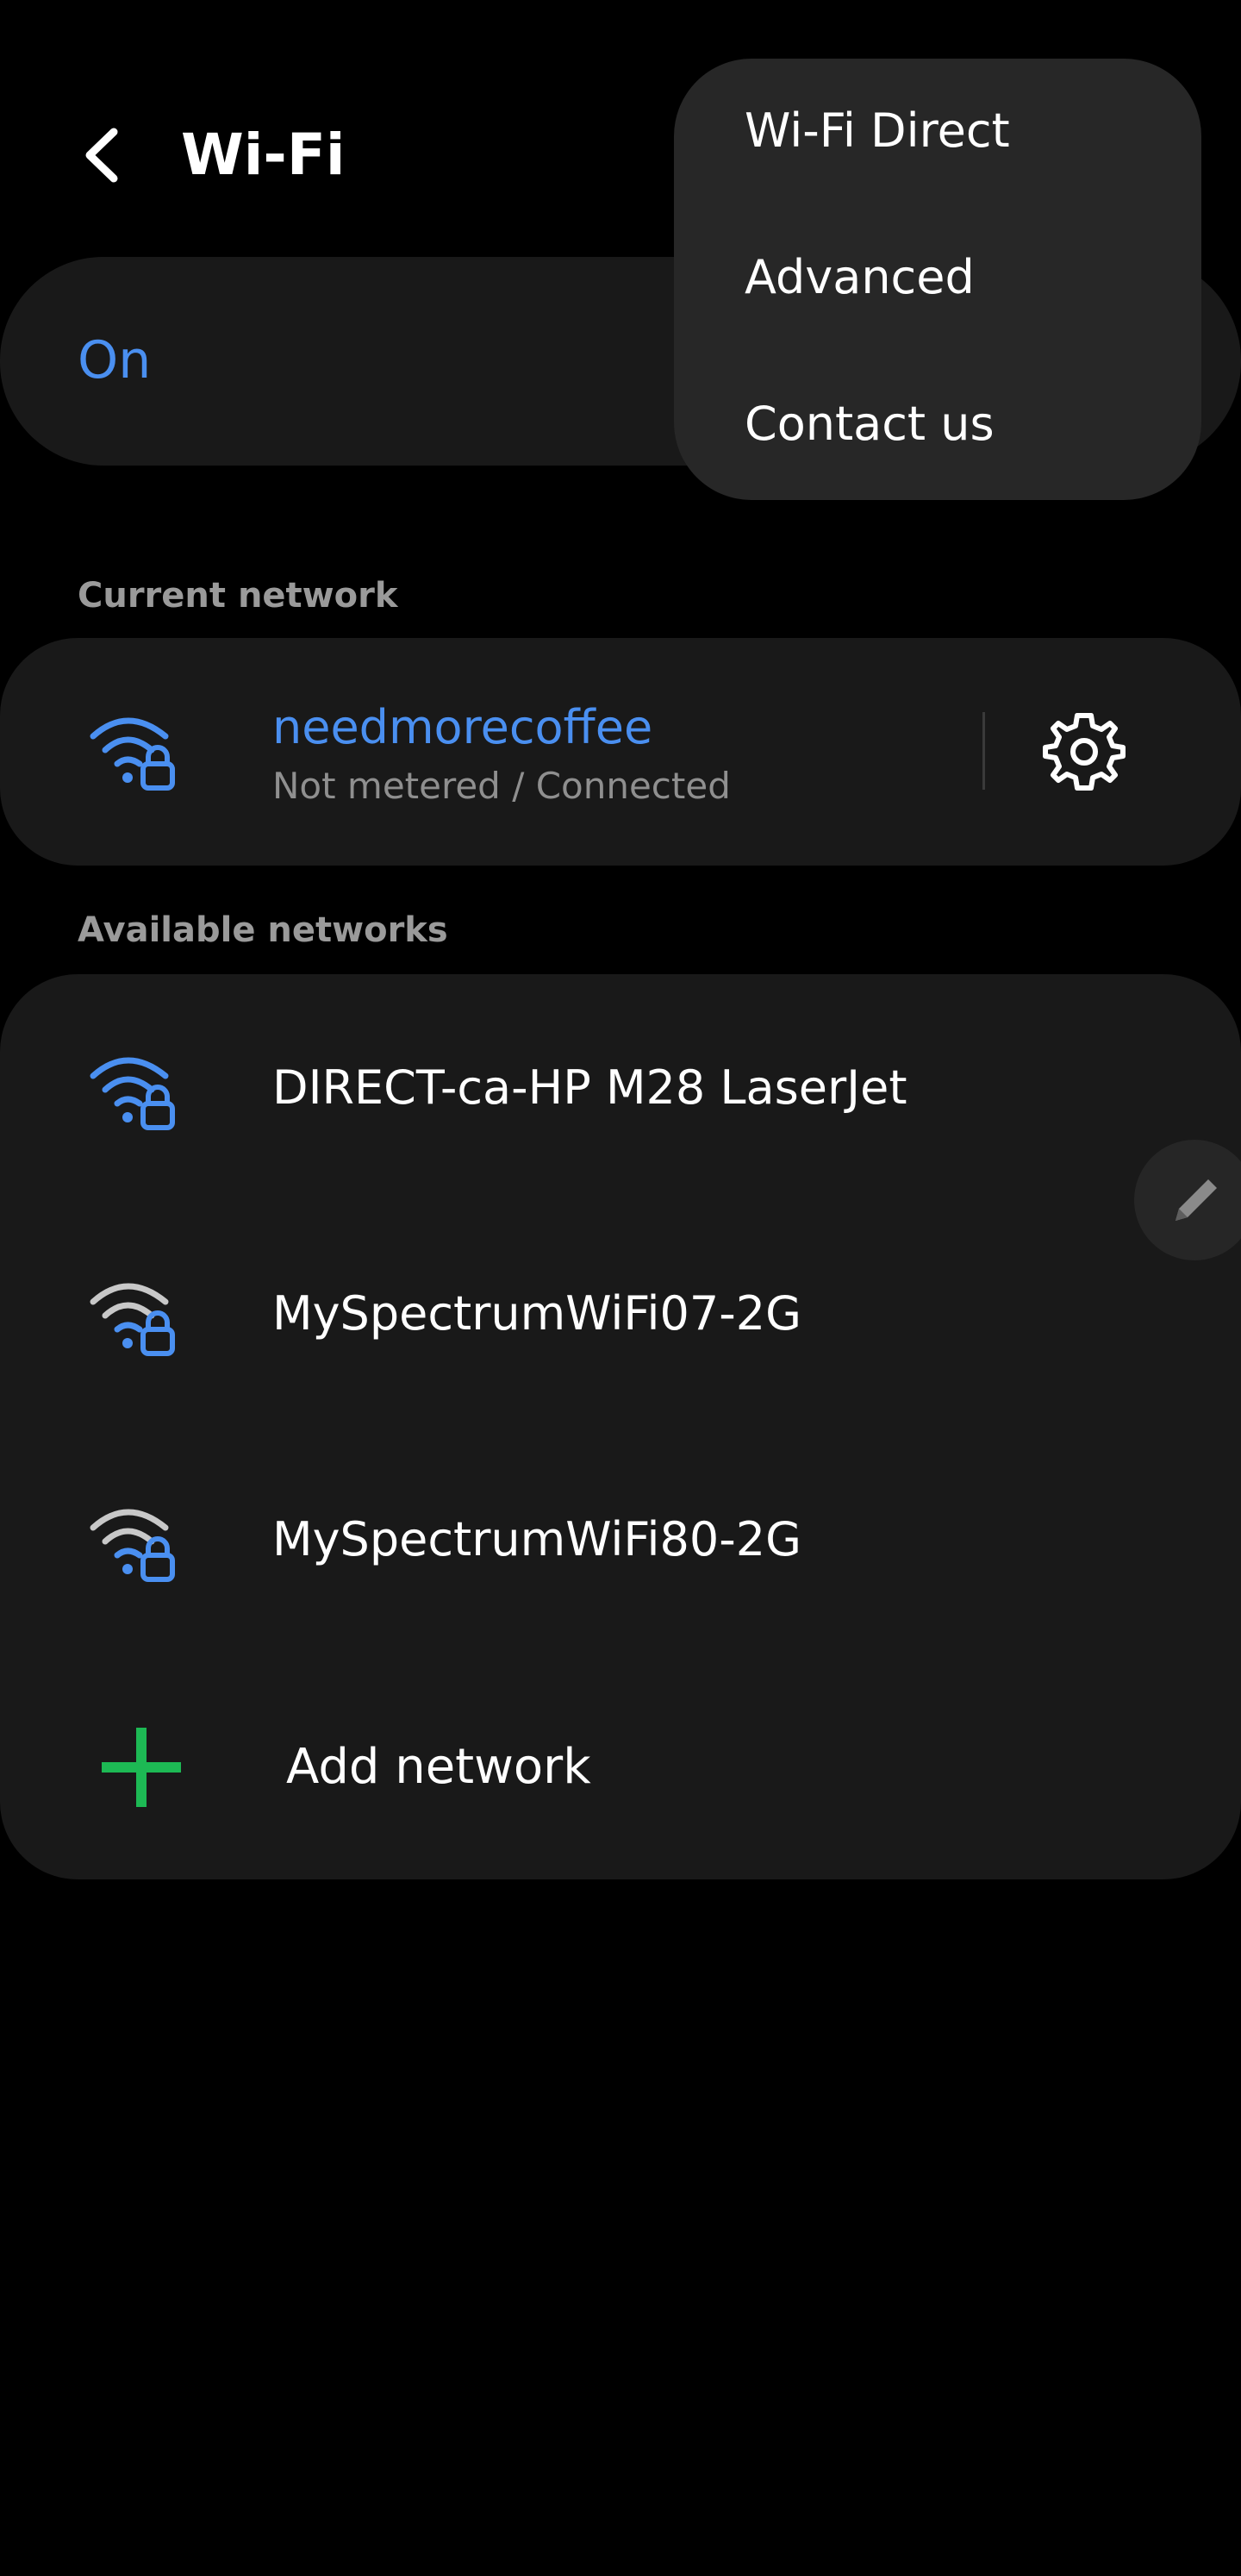 The image size is (1241, 2576). I want to click on add-network-row, so click(620, 1766).